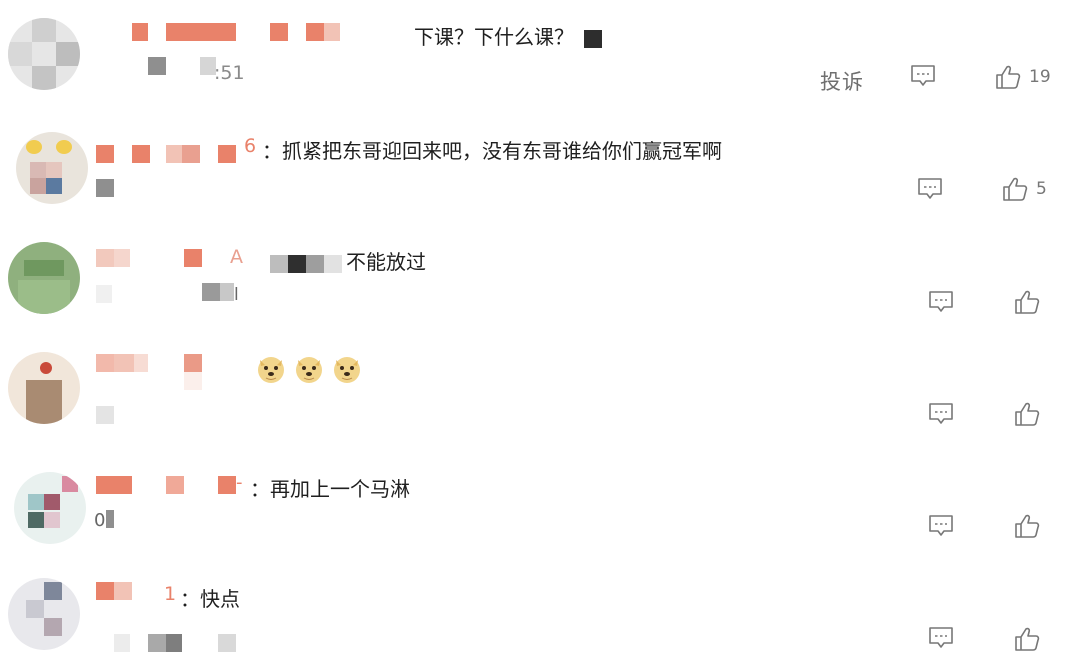 This screenshot has width=1080, height=658. What do you see at coordinates (593, 38) in the screenshot?
I see `square-emoji` at bounding box center [593, 38].